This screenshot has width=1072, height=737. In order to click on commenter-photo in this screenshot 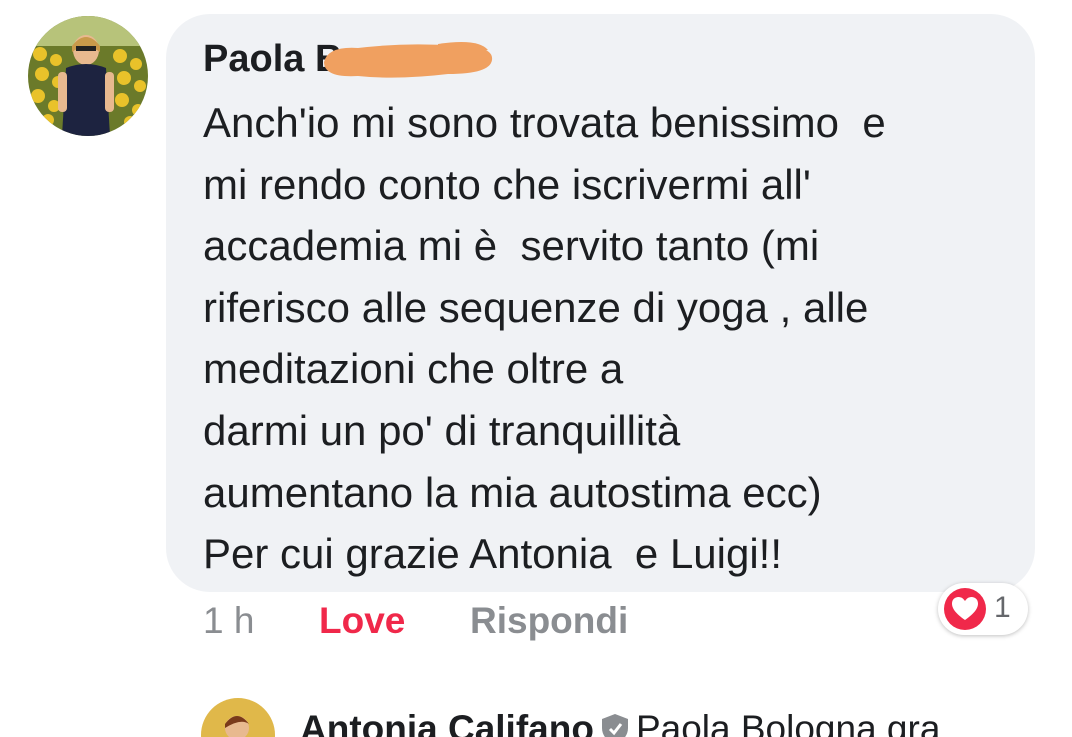, I will do `click(88, 76)`.